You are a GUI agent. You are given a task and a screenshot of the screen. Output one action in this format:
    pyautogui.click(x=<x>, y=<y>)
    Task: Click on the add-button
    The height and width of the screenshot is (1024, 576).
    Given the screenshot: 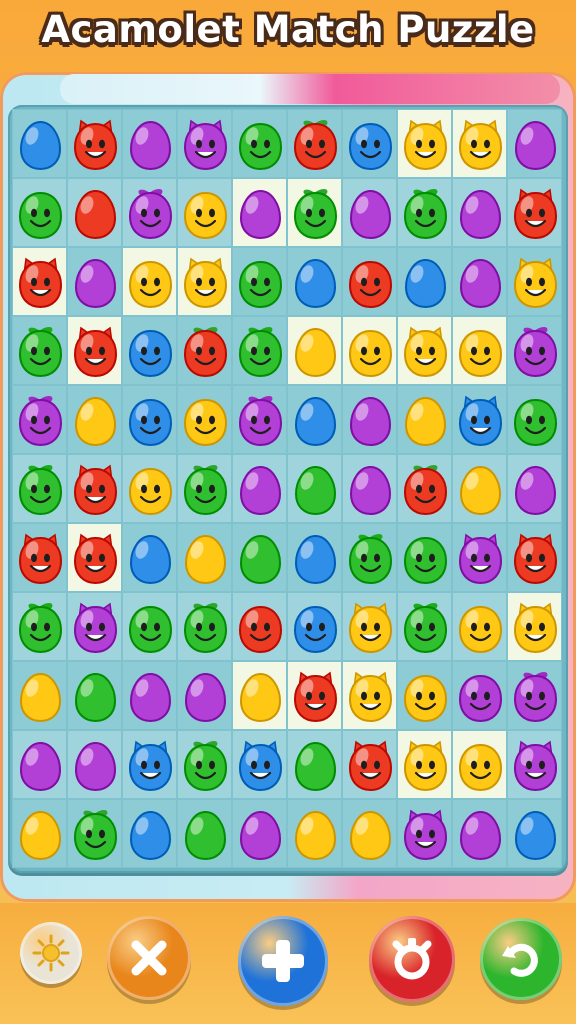 What is the action you would take?
    pyautogui.click(x=283, y=961)
    